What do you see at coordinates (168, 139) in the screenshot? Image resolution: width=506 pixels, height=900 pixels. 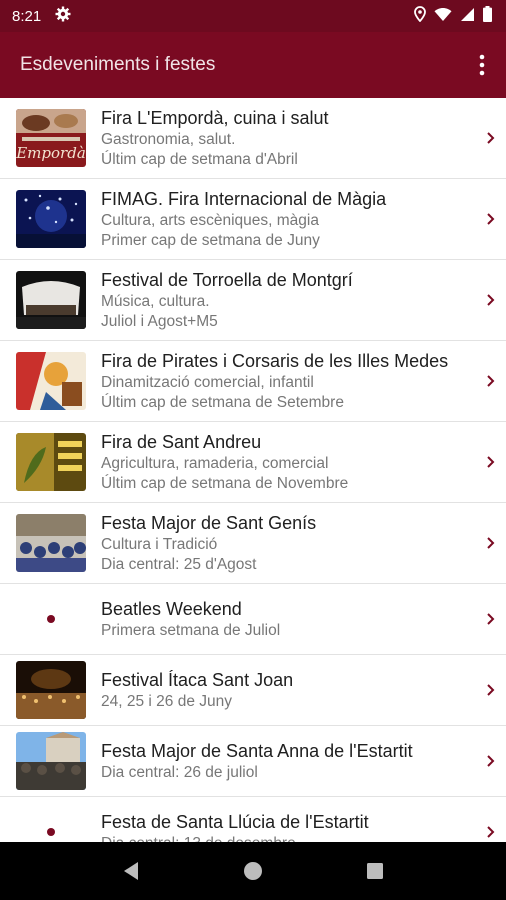 I see `event-category: Gastronomia, salut.` at bounding box center [168, 139].